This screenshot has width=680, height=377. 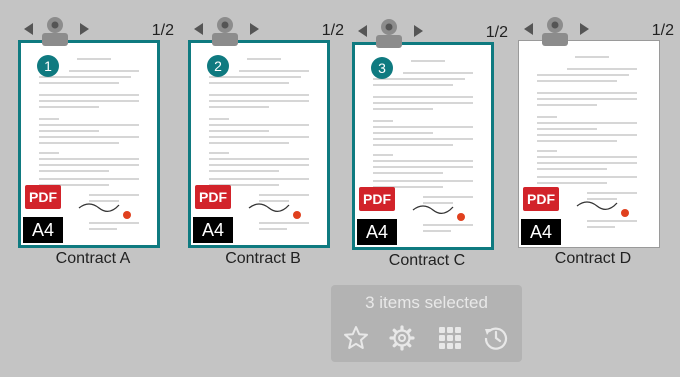 What do you see at coordinates (427, 260) in the screenshot?
I see `document-name: Contract C` at bounding box center [427, 260].